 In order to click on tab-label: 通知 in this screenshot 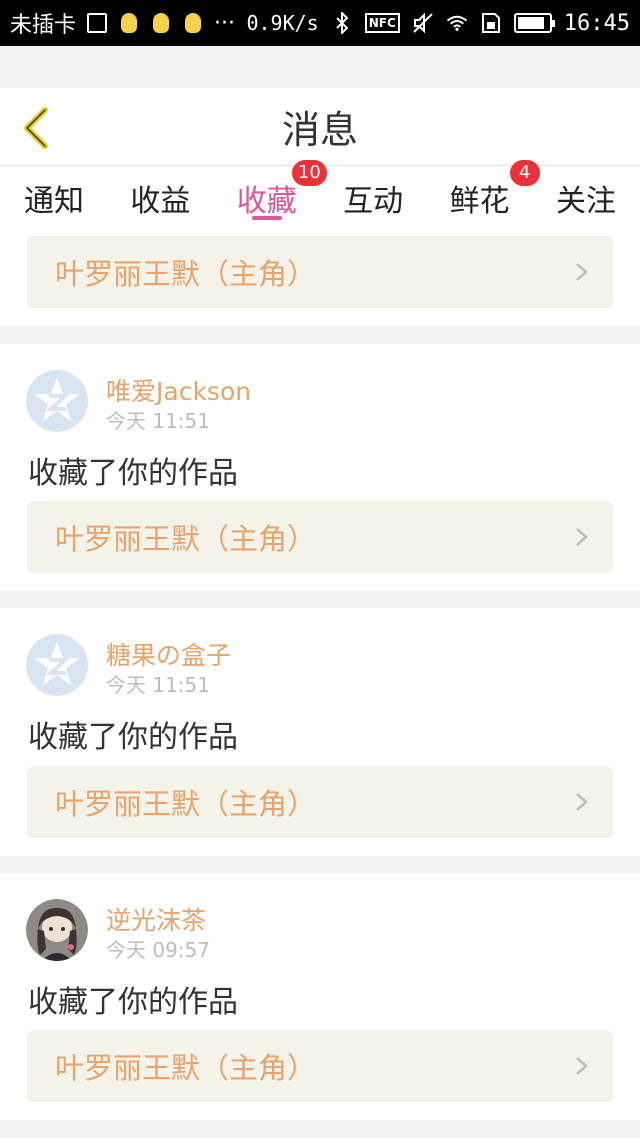, I will do `click(54, 201)`.